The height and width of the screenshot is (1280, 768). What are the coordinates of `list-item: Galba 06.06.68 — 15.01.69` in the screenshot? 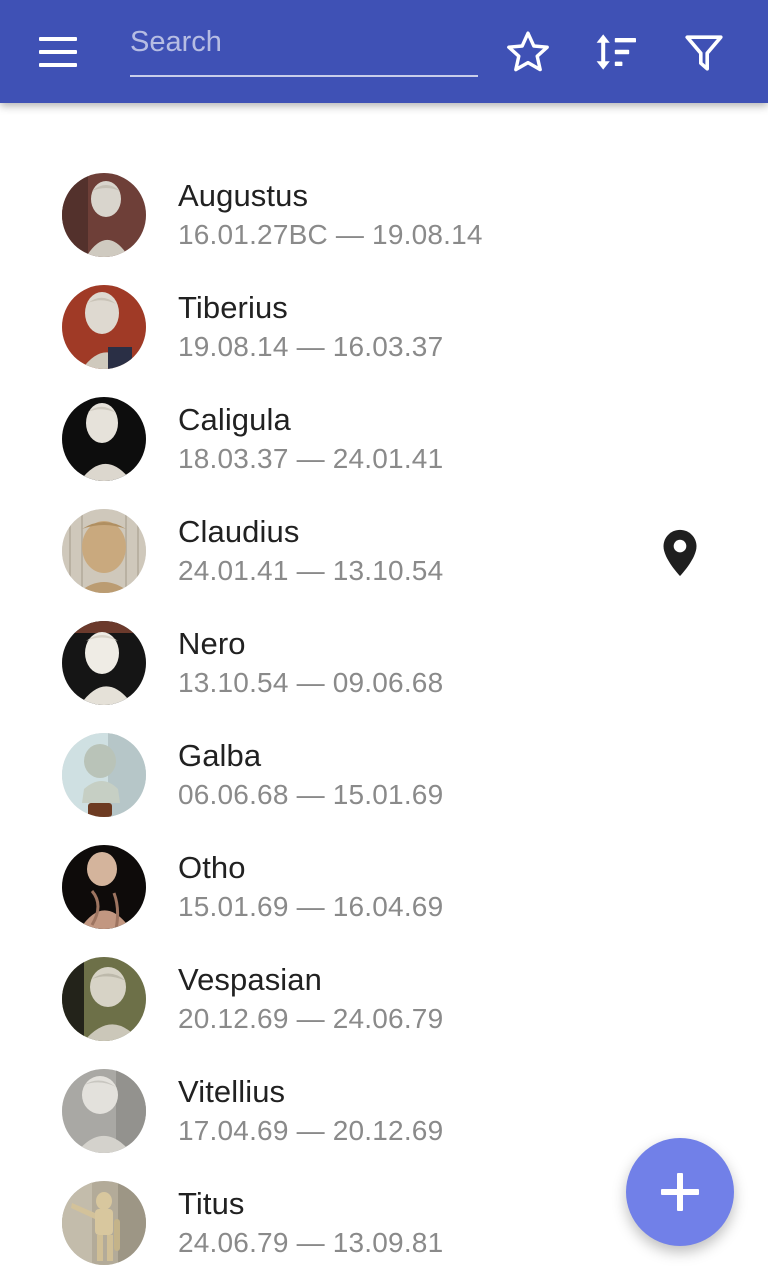 It's located at (384, 775).